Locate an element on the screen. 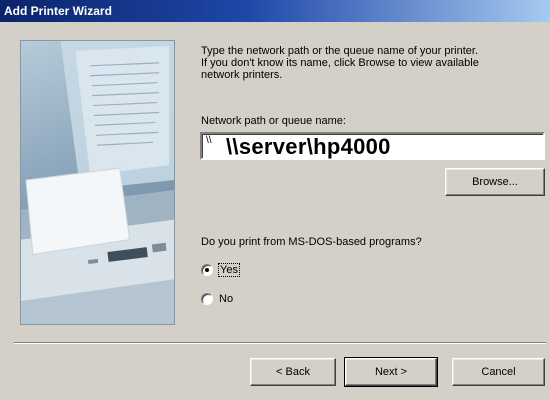 The width and height of the screenshot is (550, 400). title-bar: Add Printer Wizard is located at coordinates (275, 11).